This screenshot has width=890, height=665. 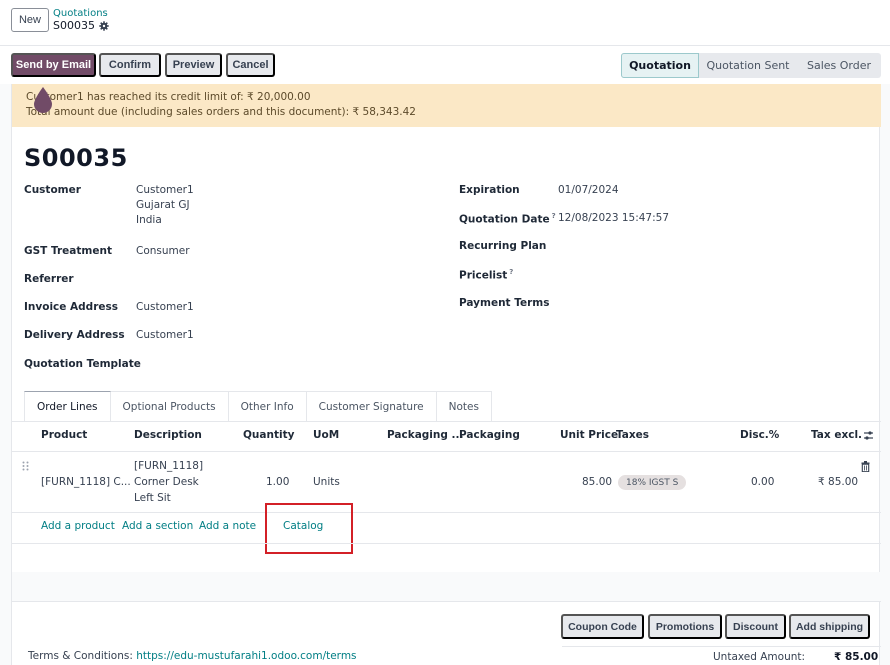 I want to click on quotation-date-label: Quotation Date?, so click(x=507, y=219).